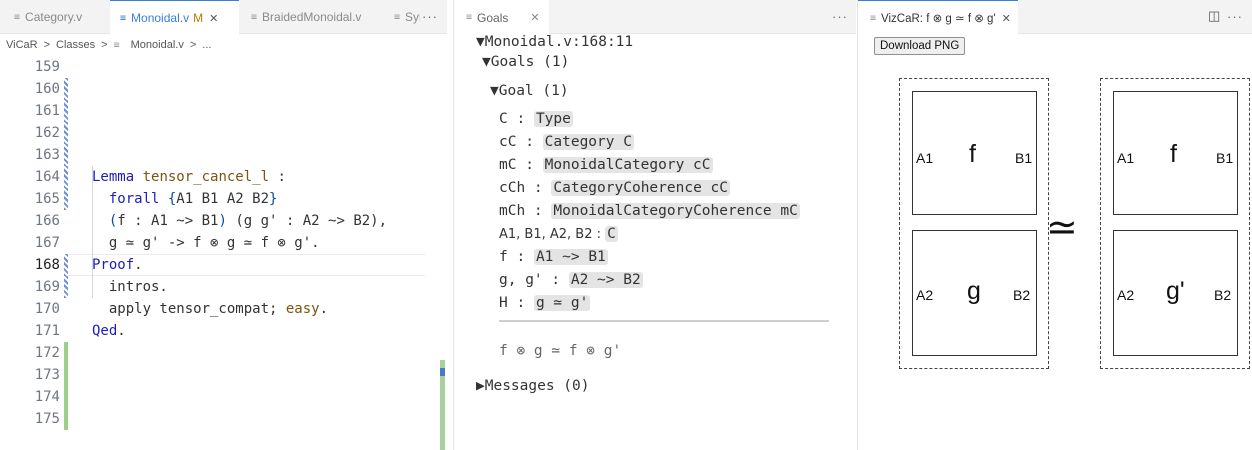 The image size is (1252, 450). I want to click on tab-label: BraidedMonoidal.v, so click(312, 17).